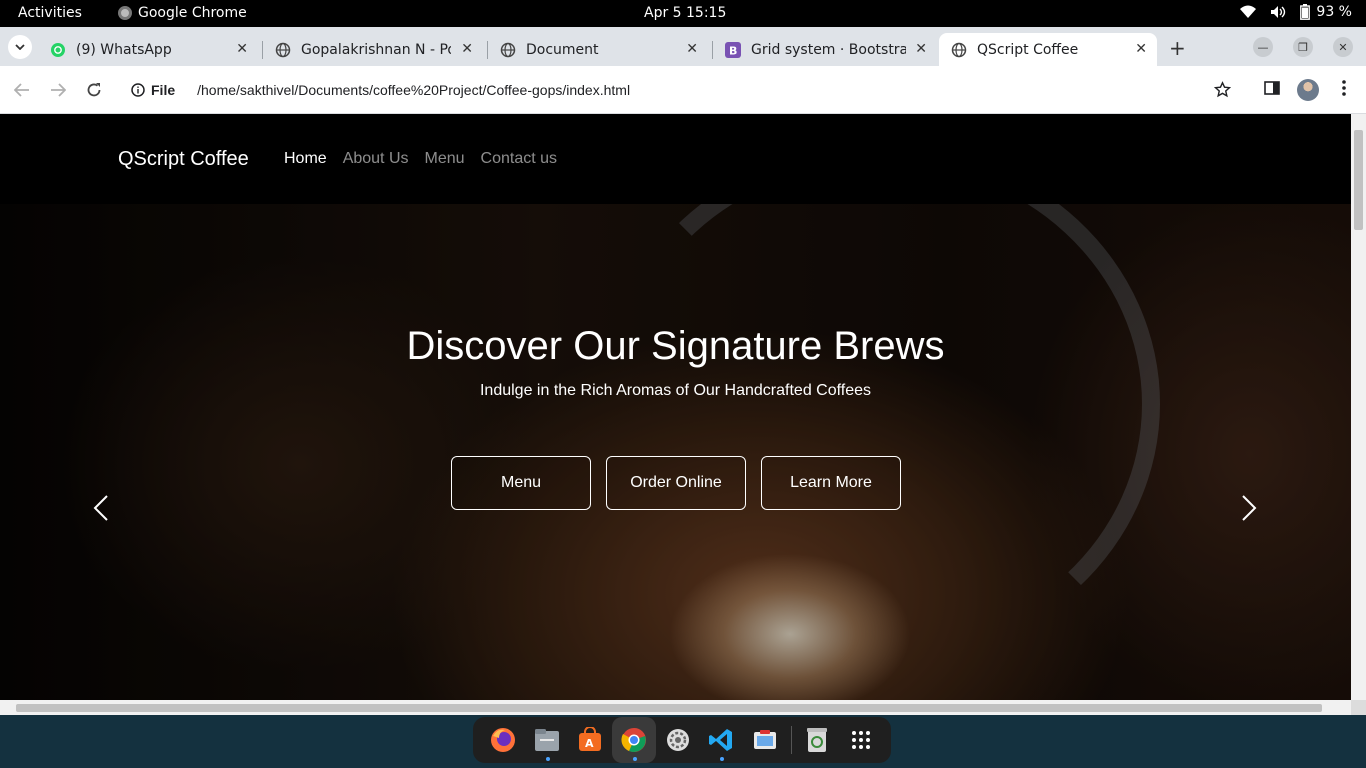  Describe the element at coordinates (519, 159) in the screenshot. I see `nav-contact-us: Contact us` at that location.